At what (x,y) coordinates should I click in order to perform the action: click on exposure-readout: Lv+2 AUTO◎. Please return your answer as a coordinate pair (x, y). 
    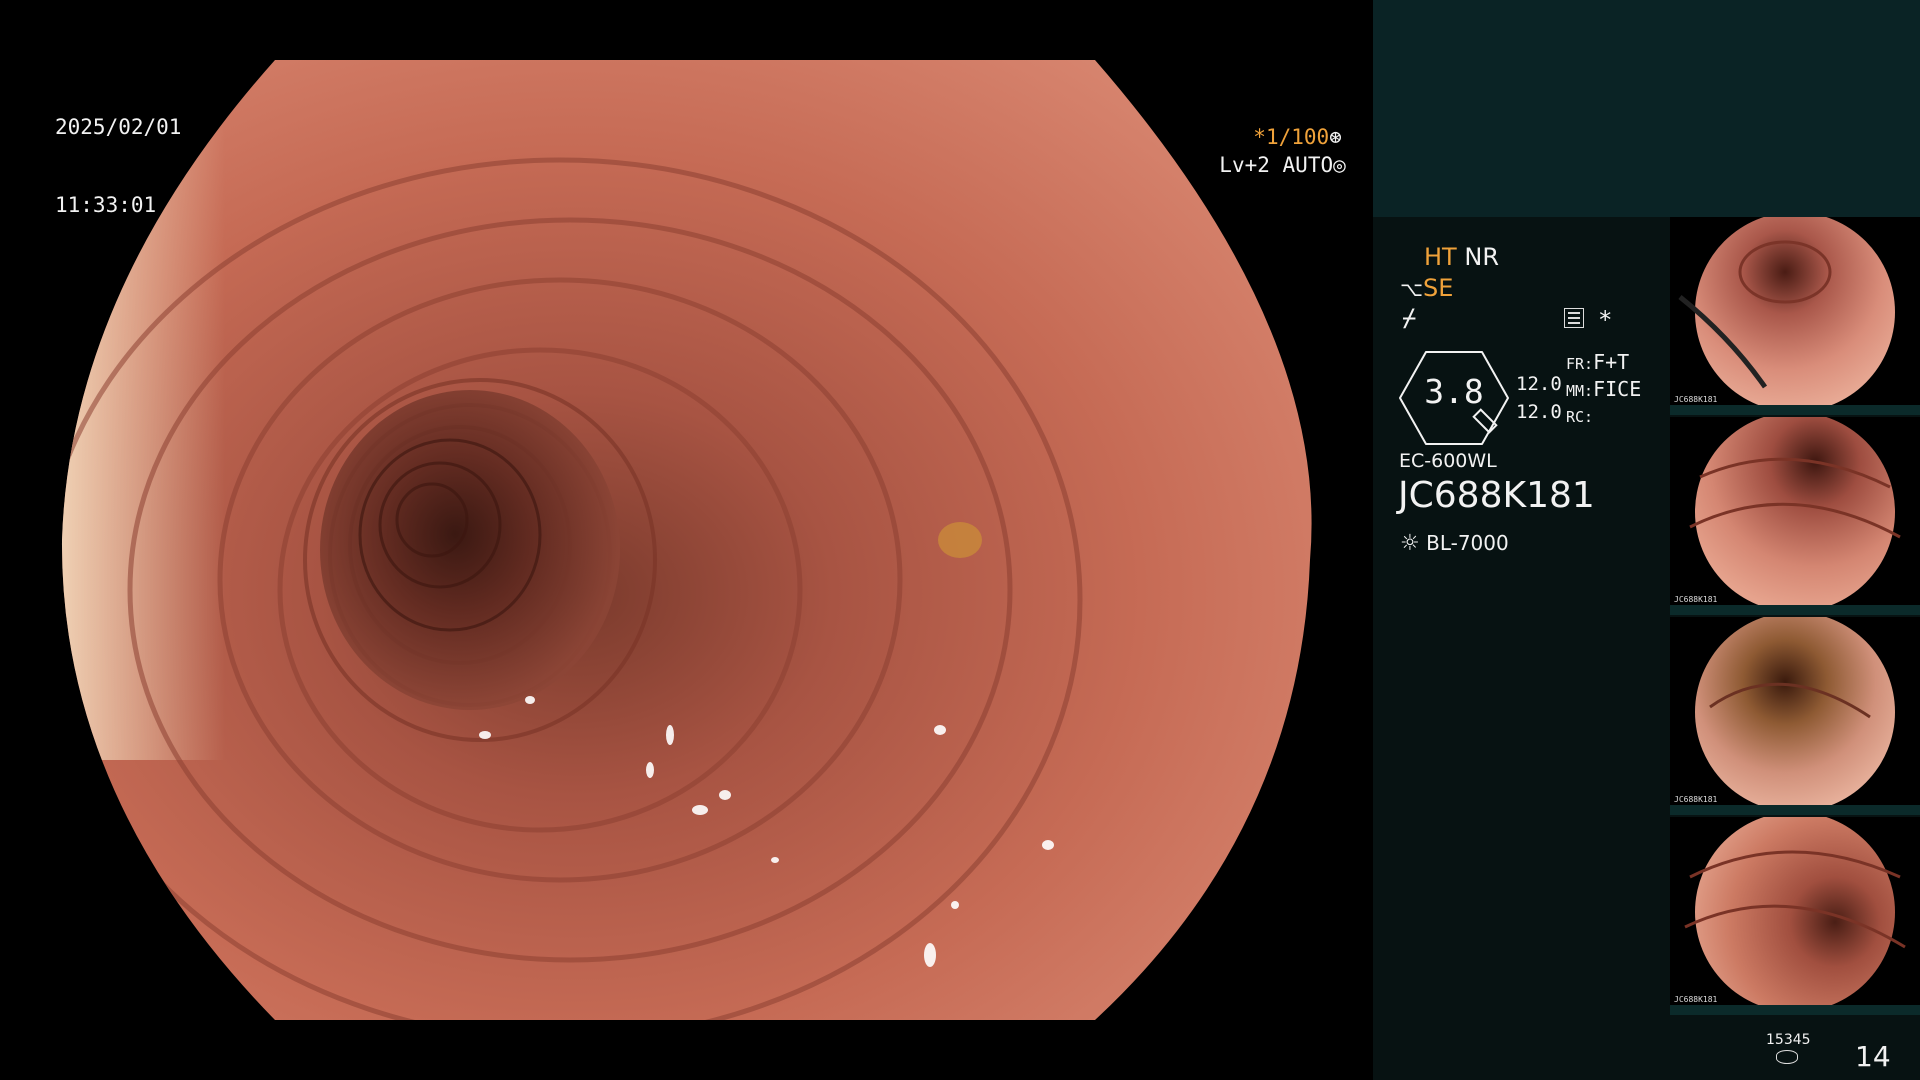
    Looking at the image, I should click on (1270, 152).